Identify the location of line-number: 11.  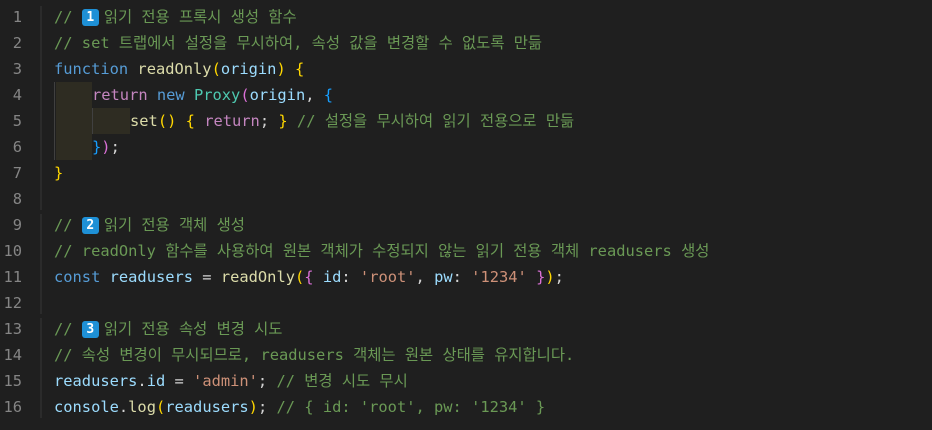
(12, 277).